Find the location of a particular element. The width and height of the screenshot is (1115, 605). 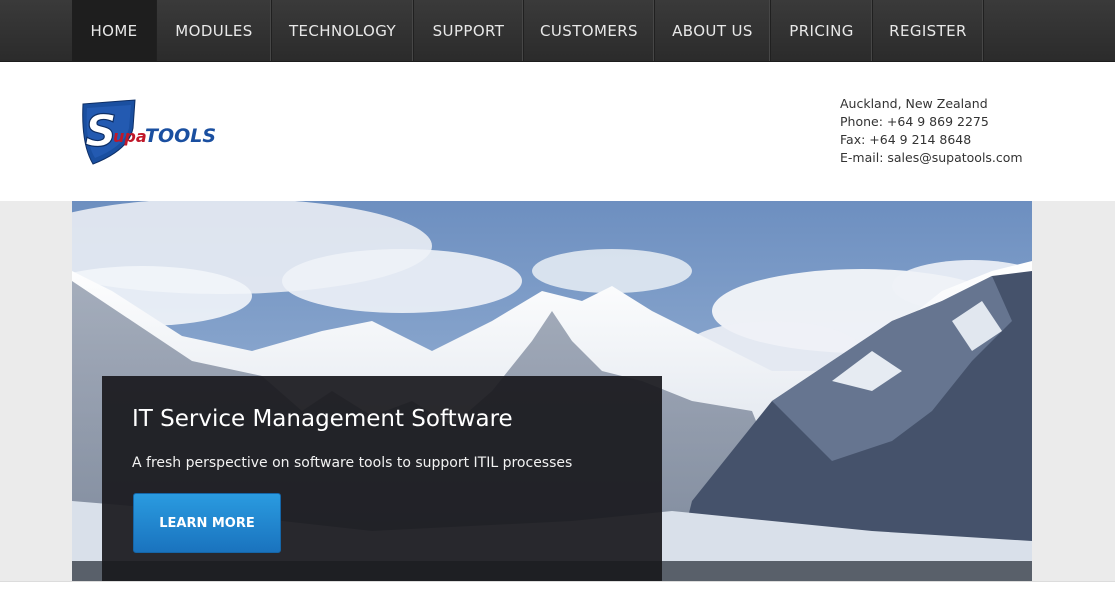

nav-item-support: SUPPORT is located at coordinates (469, 30).